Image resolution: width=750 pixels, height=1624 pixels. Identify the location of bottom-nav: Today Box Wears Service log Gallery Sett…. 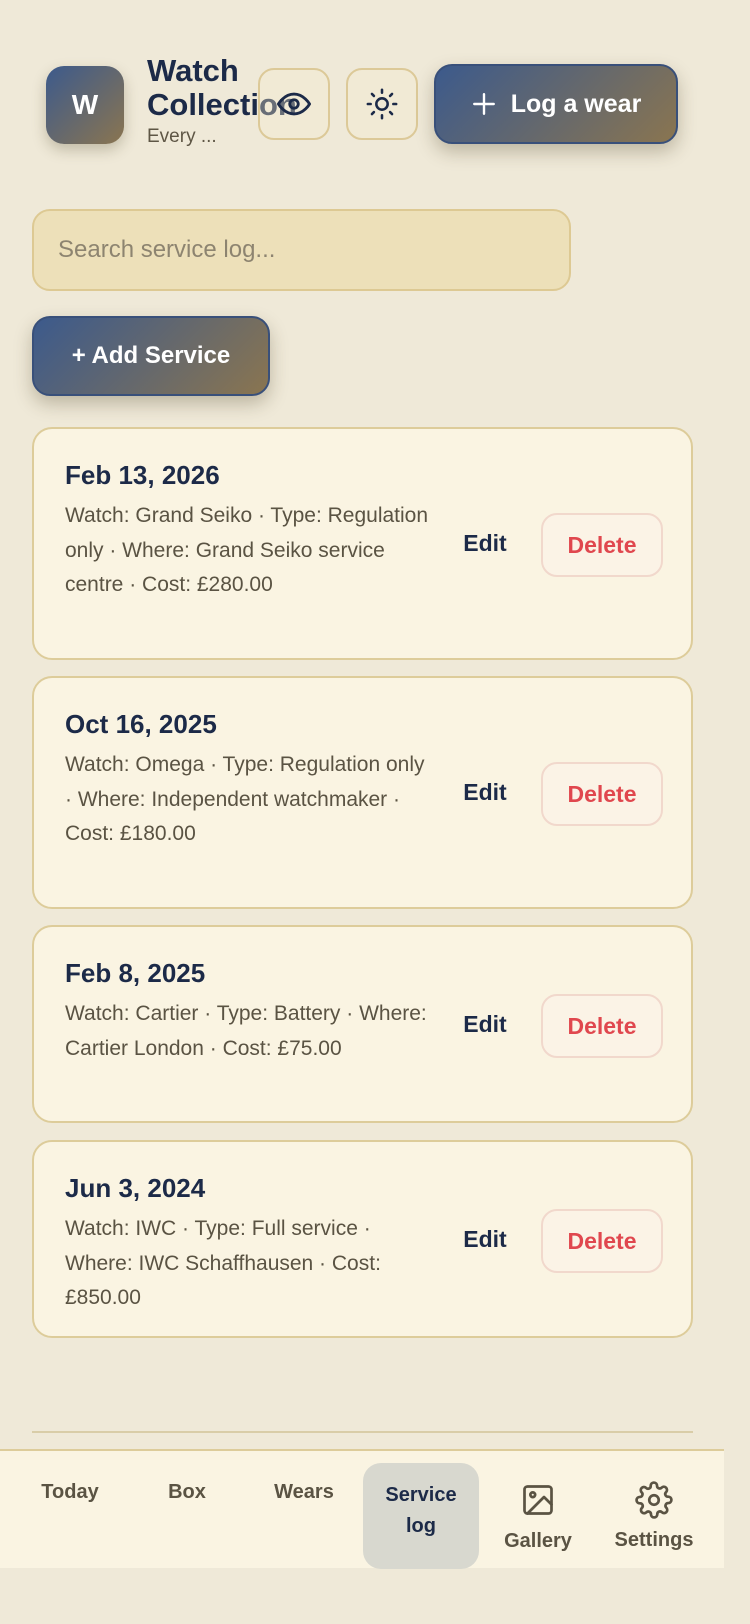
(362, 1509).